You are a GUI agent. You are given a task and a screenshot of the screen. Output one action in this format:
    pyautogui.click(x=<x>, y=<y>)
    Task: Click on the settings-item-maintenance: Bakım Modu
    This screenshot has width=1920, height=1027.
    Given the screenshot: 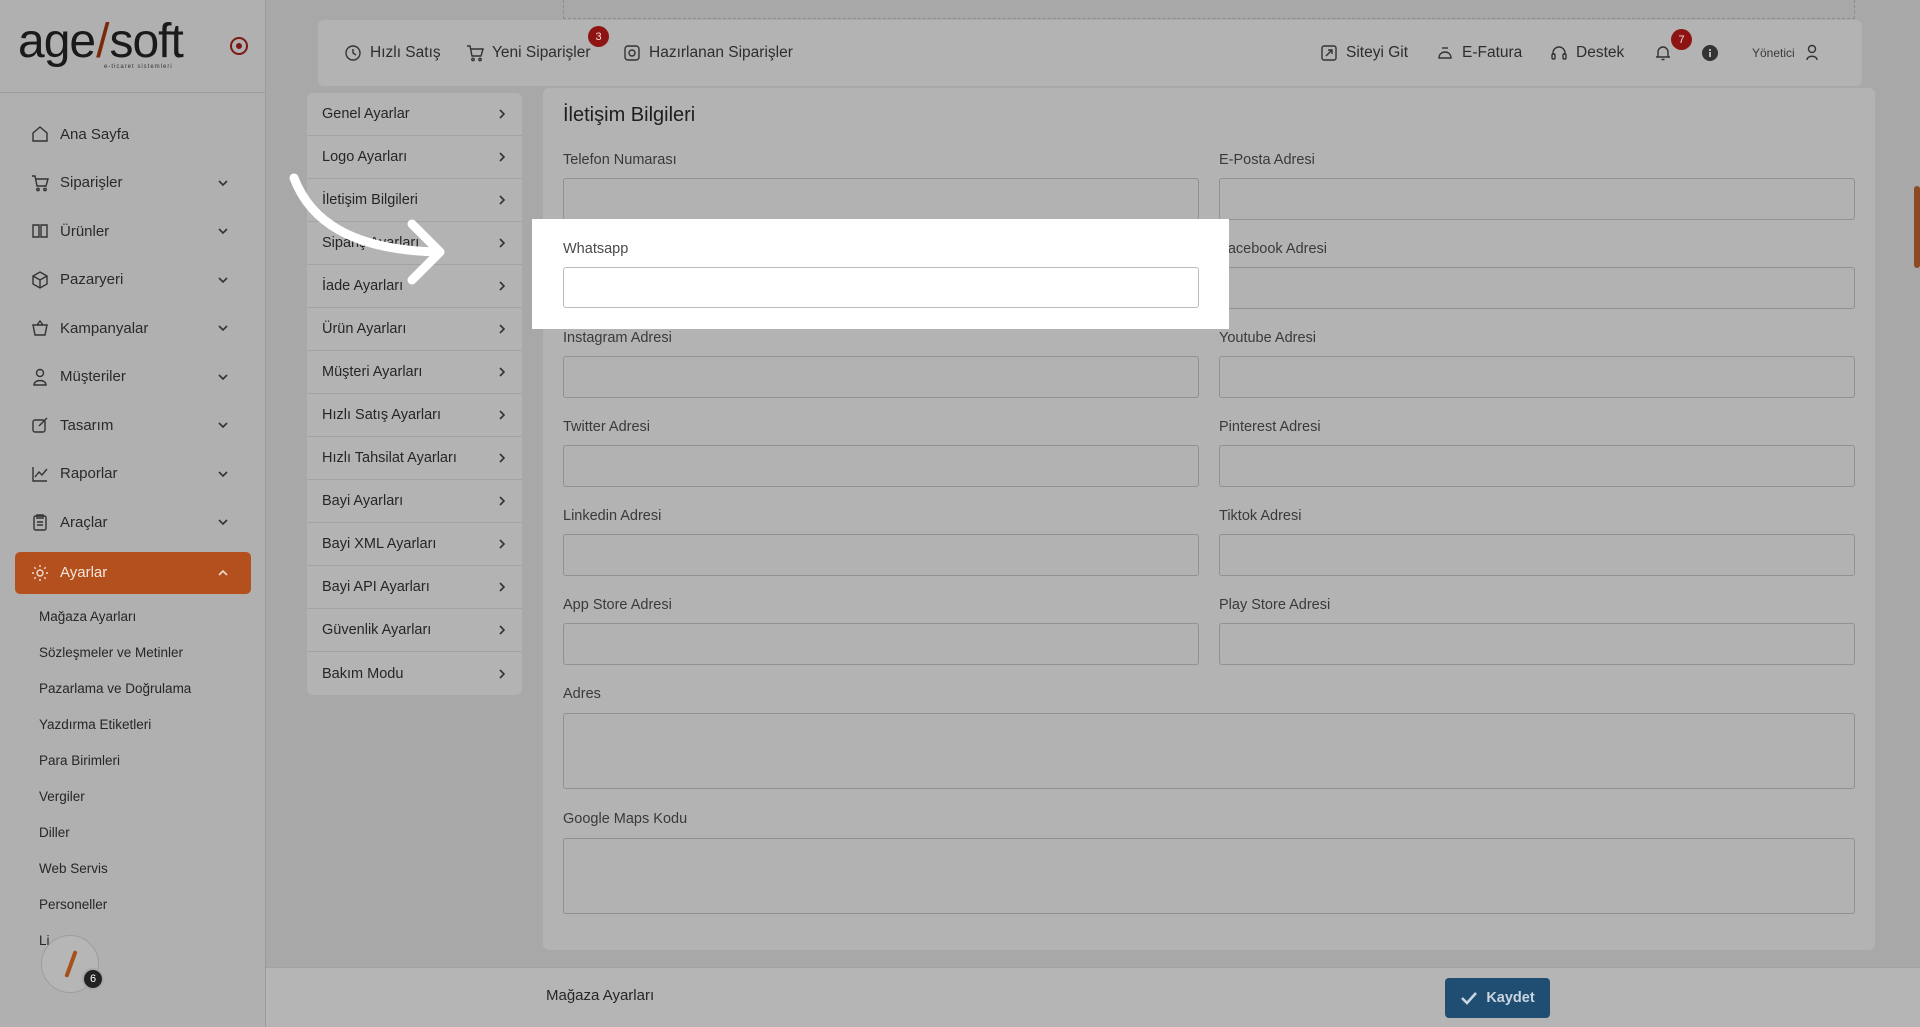 What is the action you would take?
    pyautogui.click(x=414, y=673)
    